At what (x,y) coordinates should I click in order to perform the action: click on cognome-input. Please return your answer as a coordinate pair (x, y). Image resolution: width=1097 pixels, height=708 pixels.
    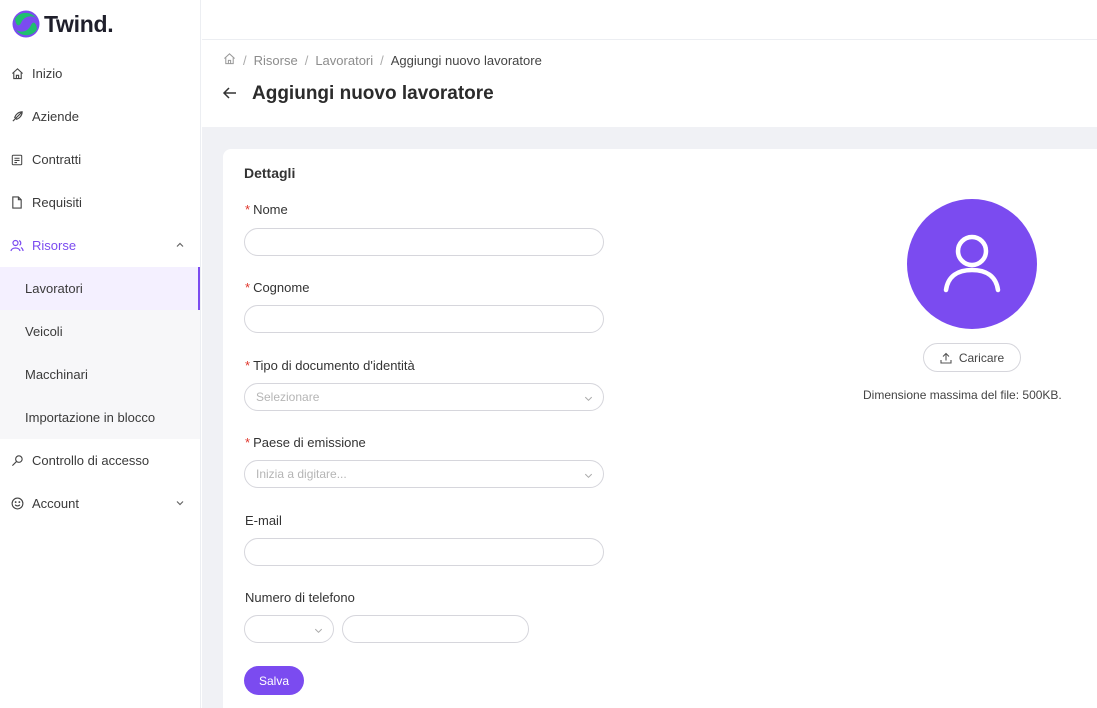
    Looking at the image, I should click on (424, 319).